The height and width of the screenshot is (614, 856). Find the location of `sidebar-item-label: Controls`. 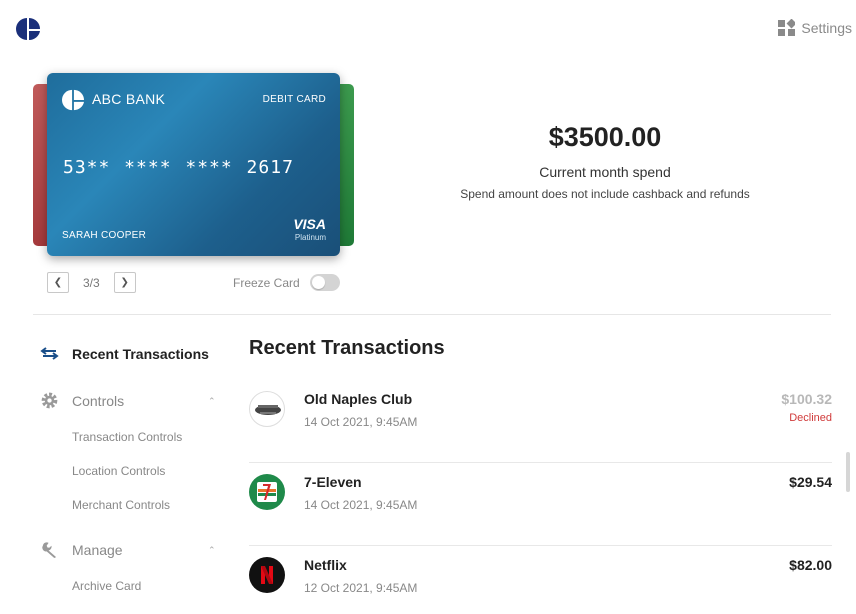

sidebar-item-label: Controls is located at coordinates (98, 400).